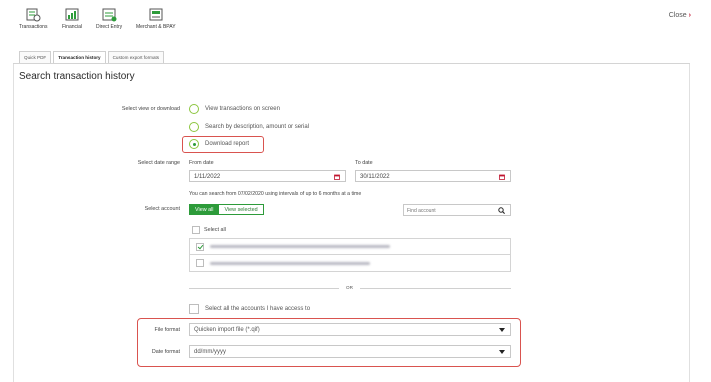  What do you see at coordinates (167, 330) in the screenshot?
I see `file-format-label: File format` at bounding box center [167, 330].